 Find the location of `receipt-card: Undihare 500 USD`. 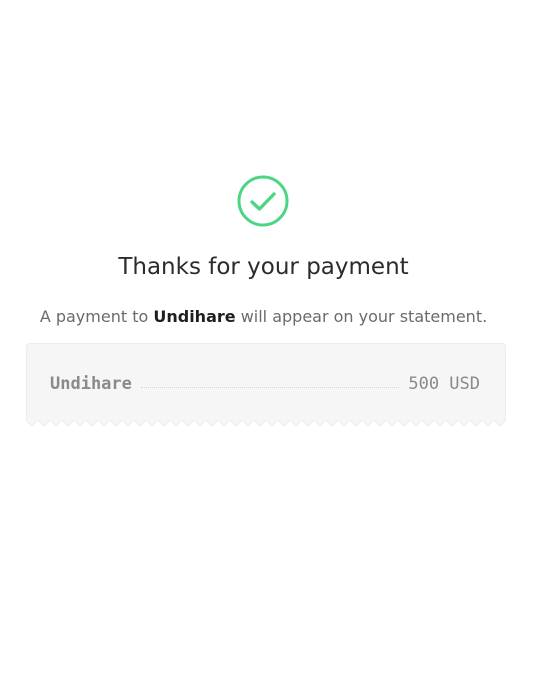

receipt-card: Undihare 500 USD is located at coordinates (266, 382).